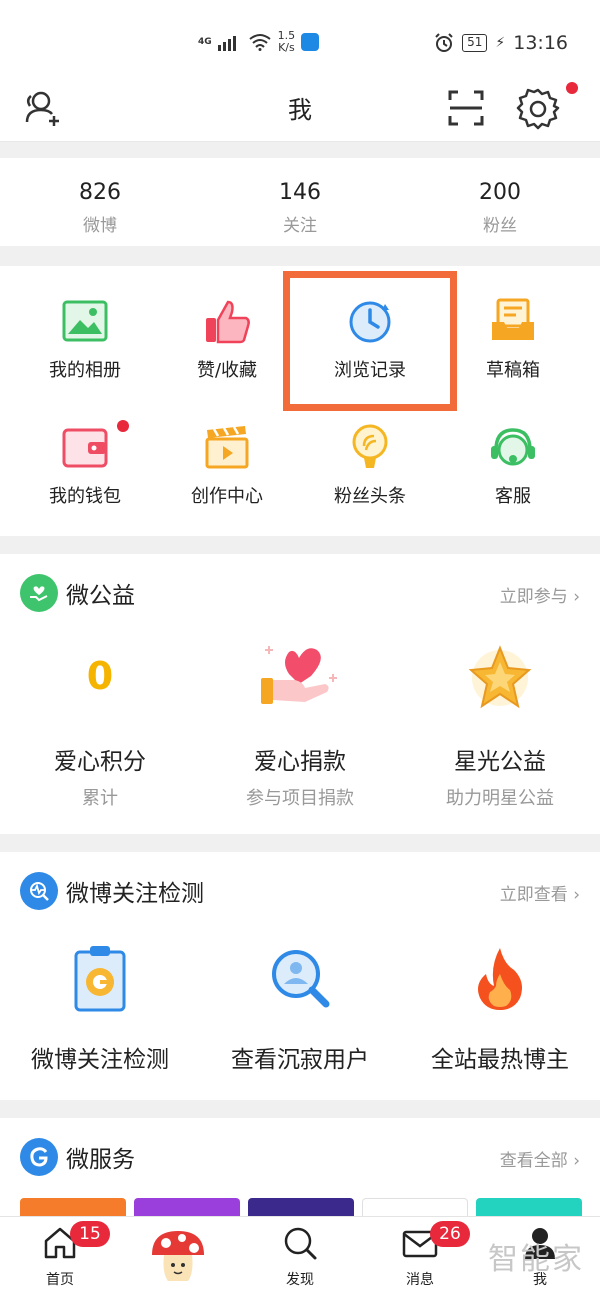 The image size is (600, 1300). Describe the element at coordinates (370, 322) in the screenshot. I see `clock-icon` at that location.